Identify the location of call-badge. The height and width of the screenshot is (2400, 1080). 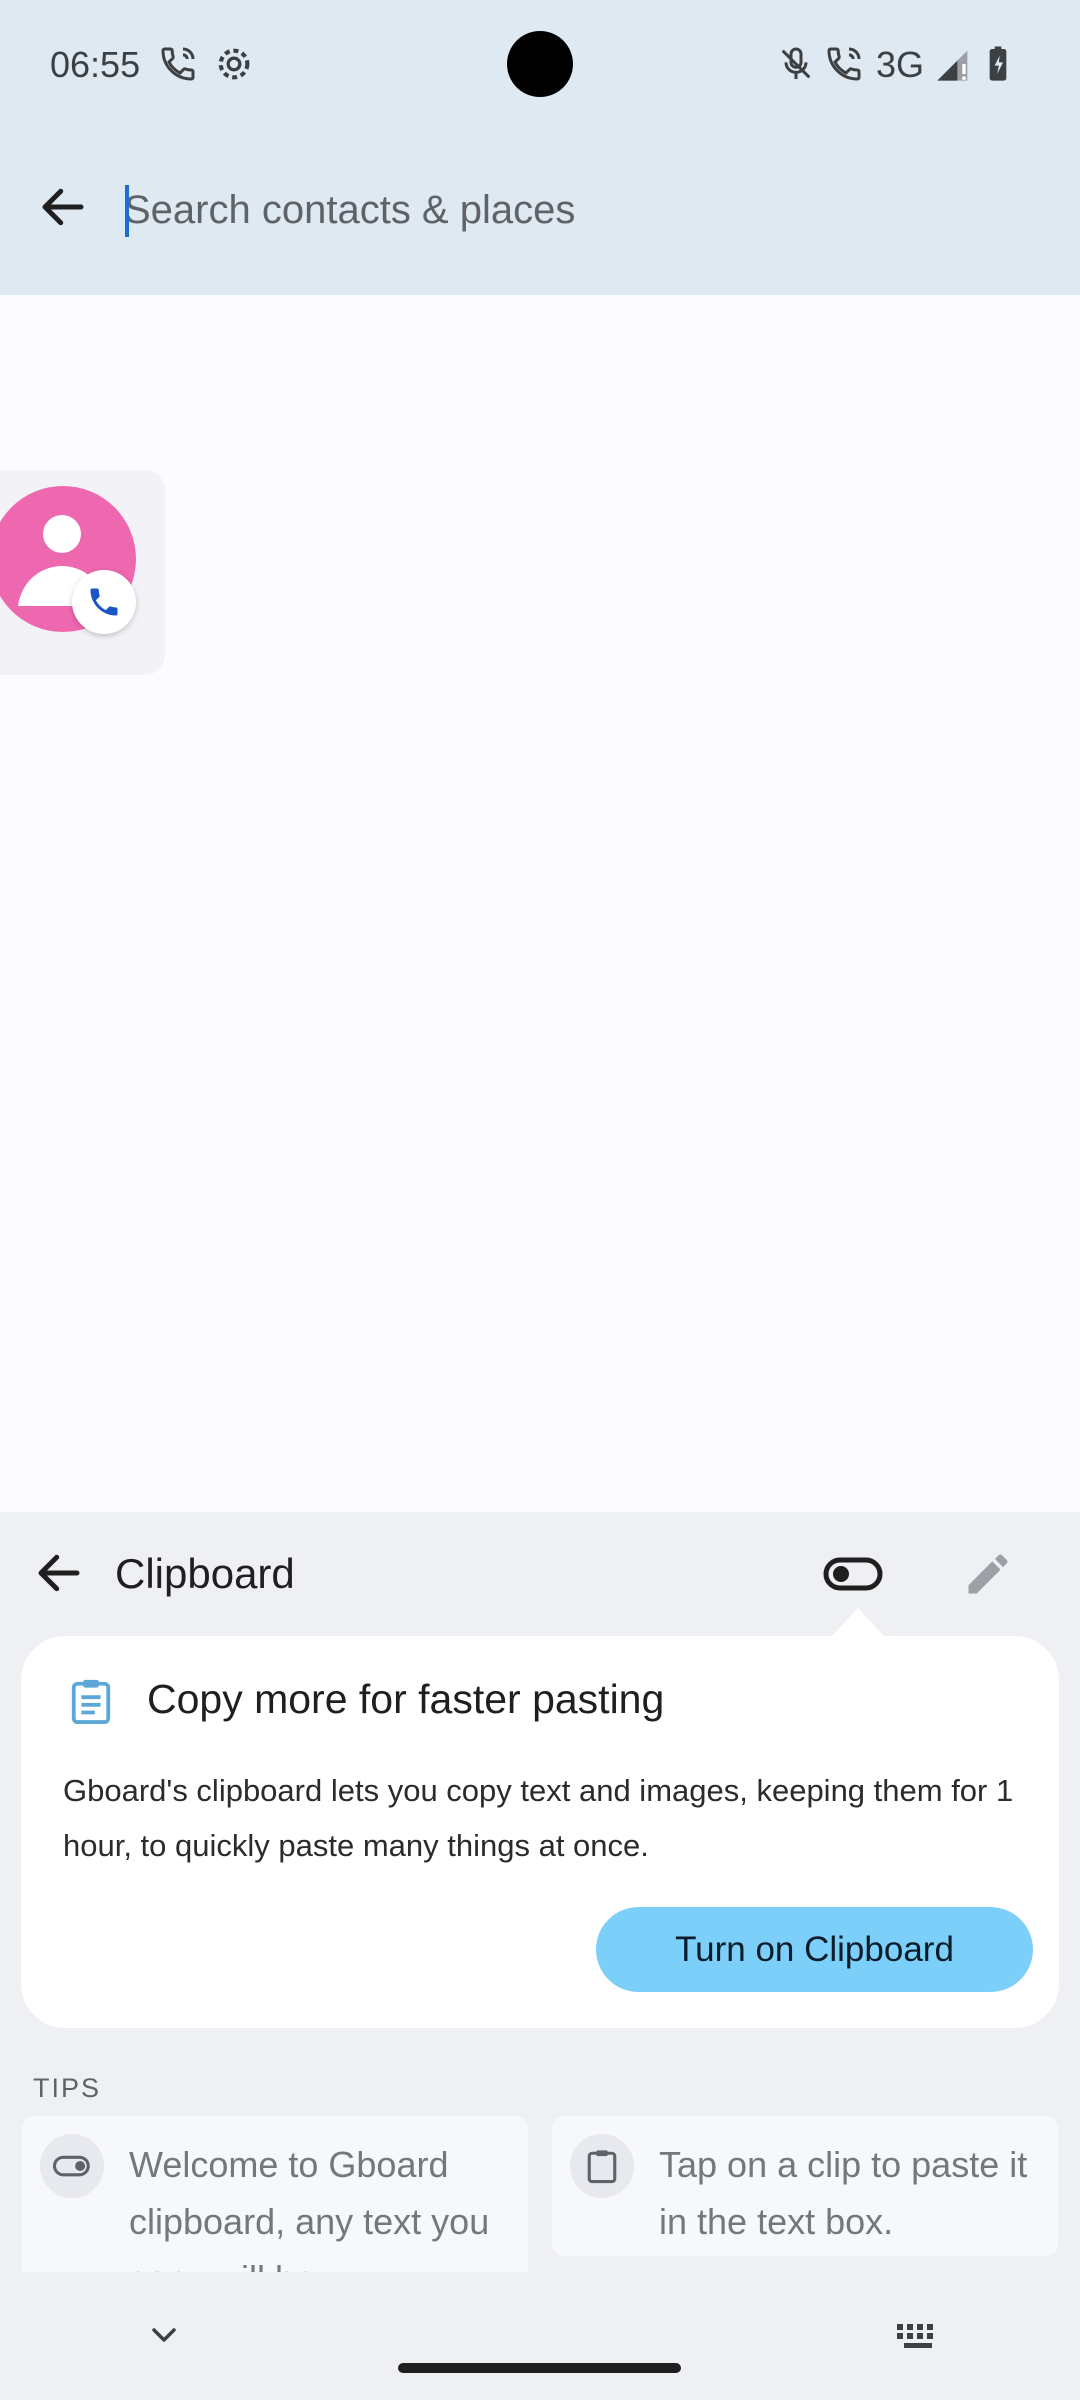
(104, 602).